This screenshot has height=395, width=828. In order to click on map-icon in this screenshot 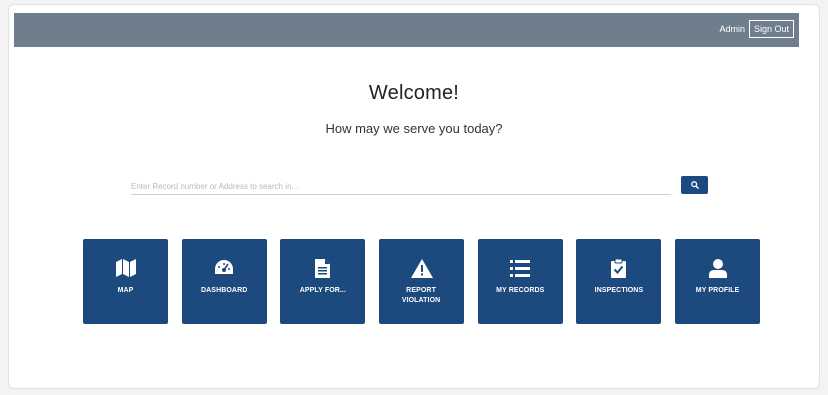, I will do `click(126, 268)`.